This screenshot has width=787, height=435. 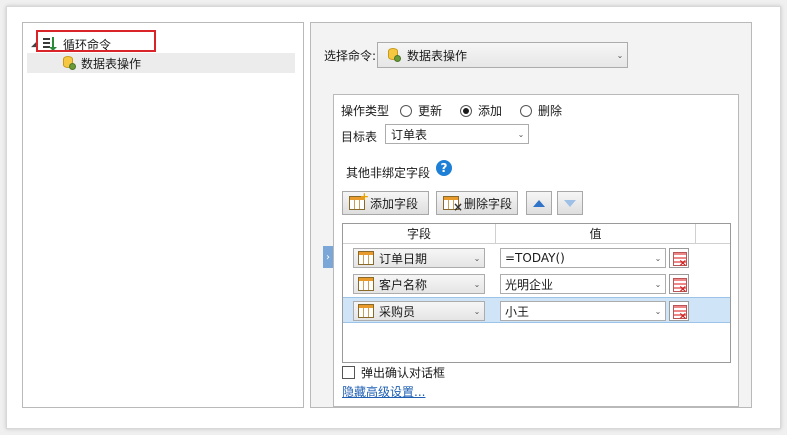 I want to click on tree-node-label: 循环命令, so click(x=87, y=44).